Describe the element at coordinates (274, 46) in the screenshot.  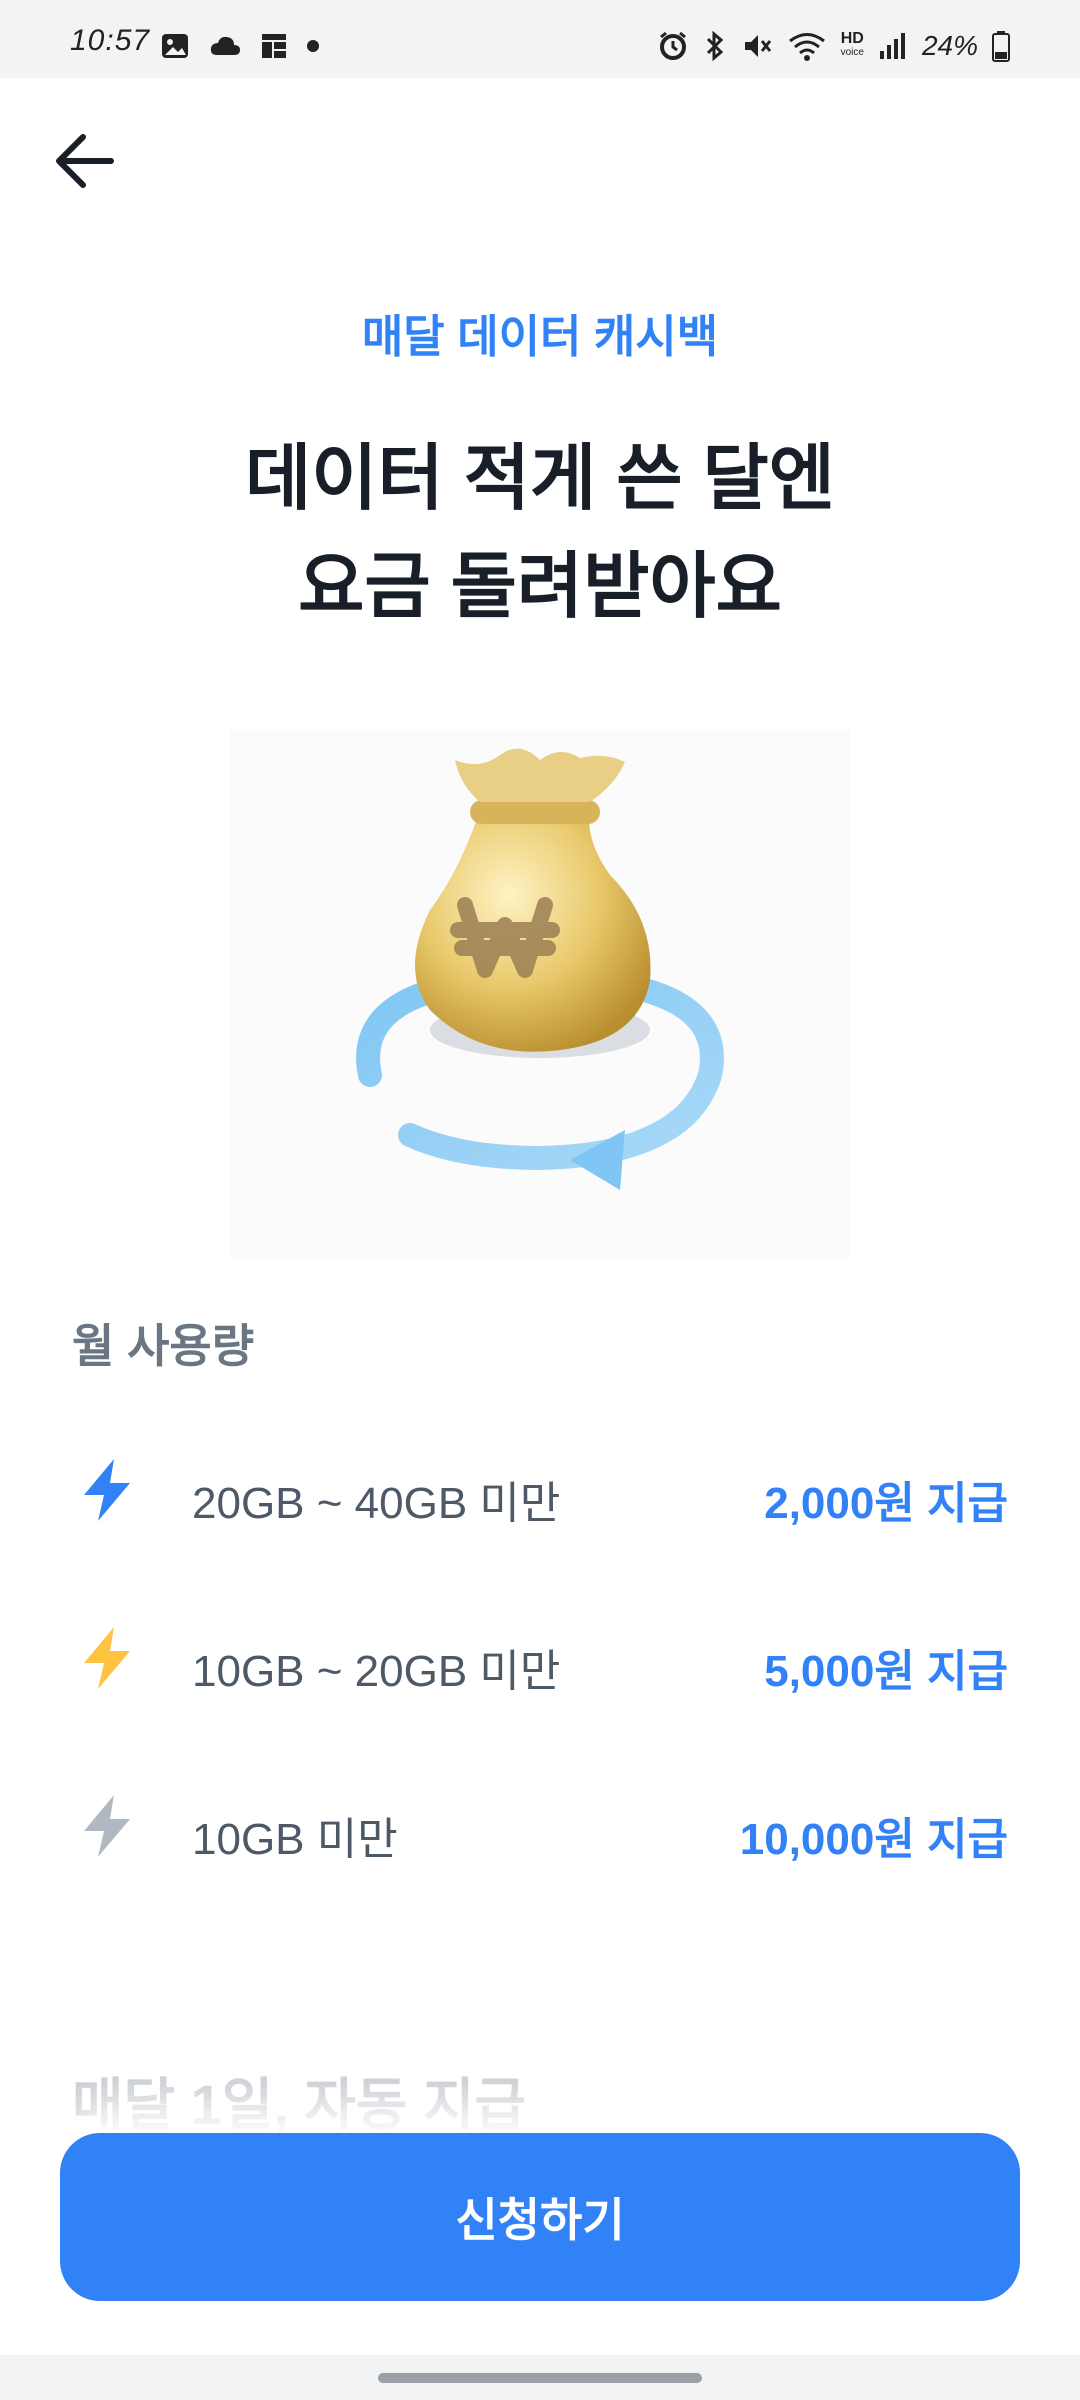
I see `grid-icon` at that location.